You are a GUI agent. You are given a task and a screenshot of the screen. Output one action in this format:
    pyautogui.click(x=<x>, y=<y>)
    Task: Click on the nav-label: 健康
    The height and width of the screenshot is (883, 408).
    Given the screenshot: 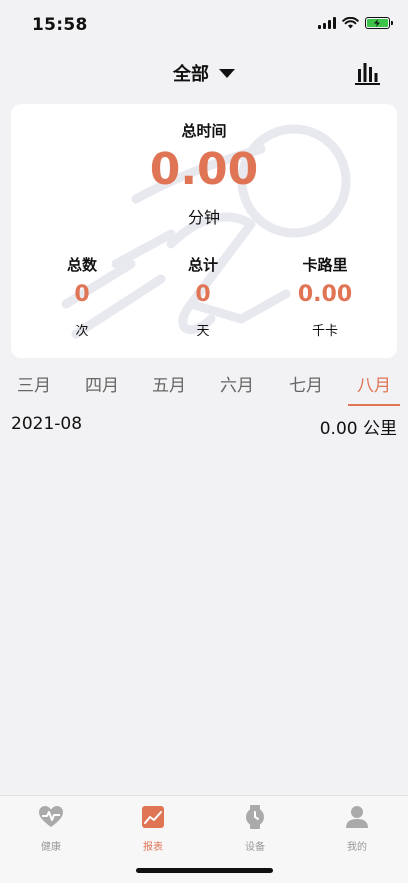 What is the action you would take?
    pyautogui.click(x=51, y=847)
    